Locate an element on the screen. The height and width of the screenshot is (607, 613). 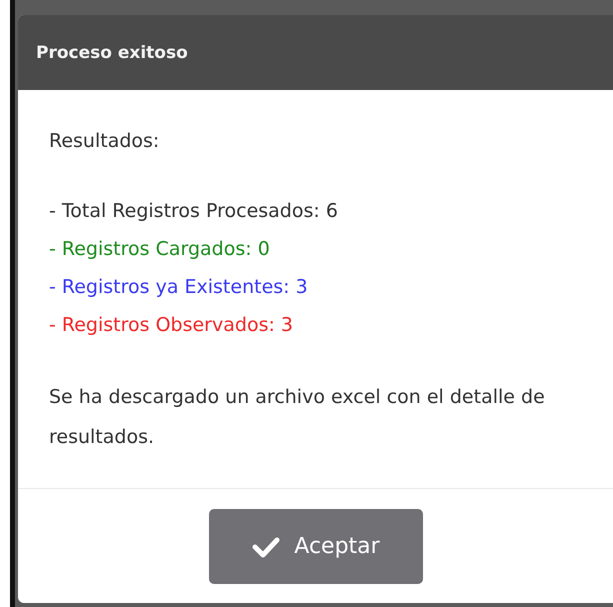
result-line: - Registros ya Existentes: 3 is located at coordinates (179, 287).